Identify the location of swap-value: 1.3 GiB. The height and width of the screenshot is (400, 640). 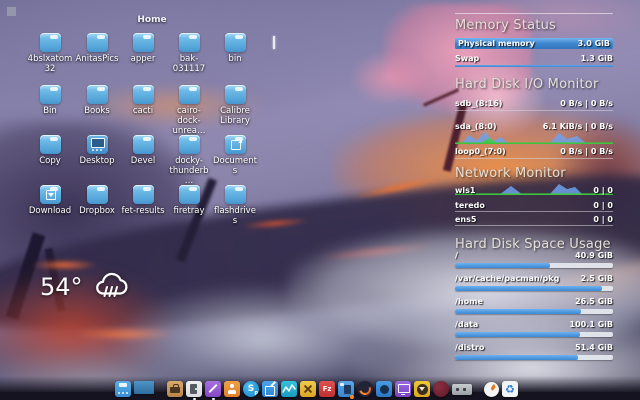
(596, 58).